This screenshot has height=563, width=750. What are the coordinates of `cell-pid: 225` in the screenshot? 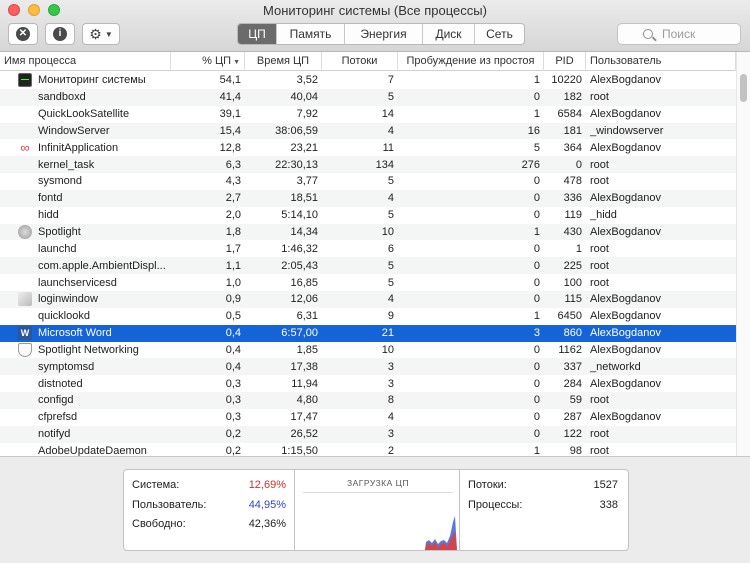 It's located at (572, 265).